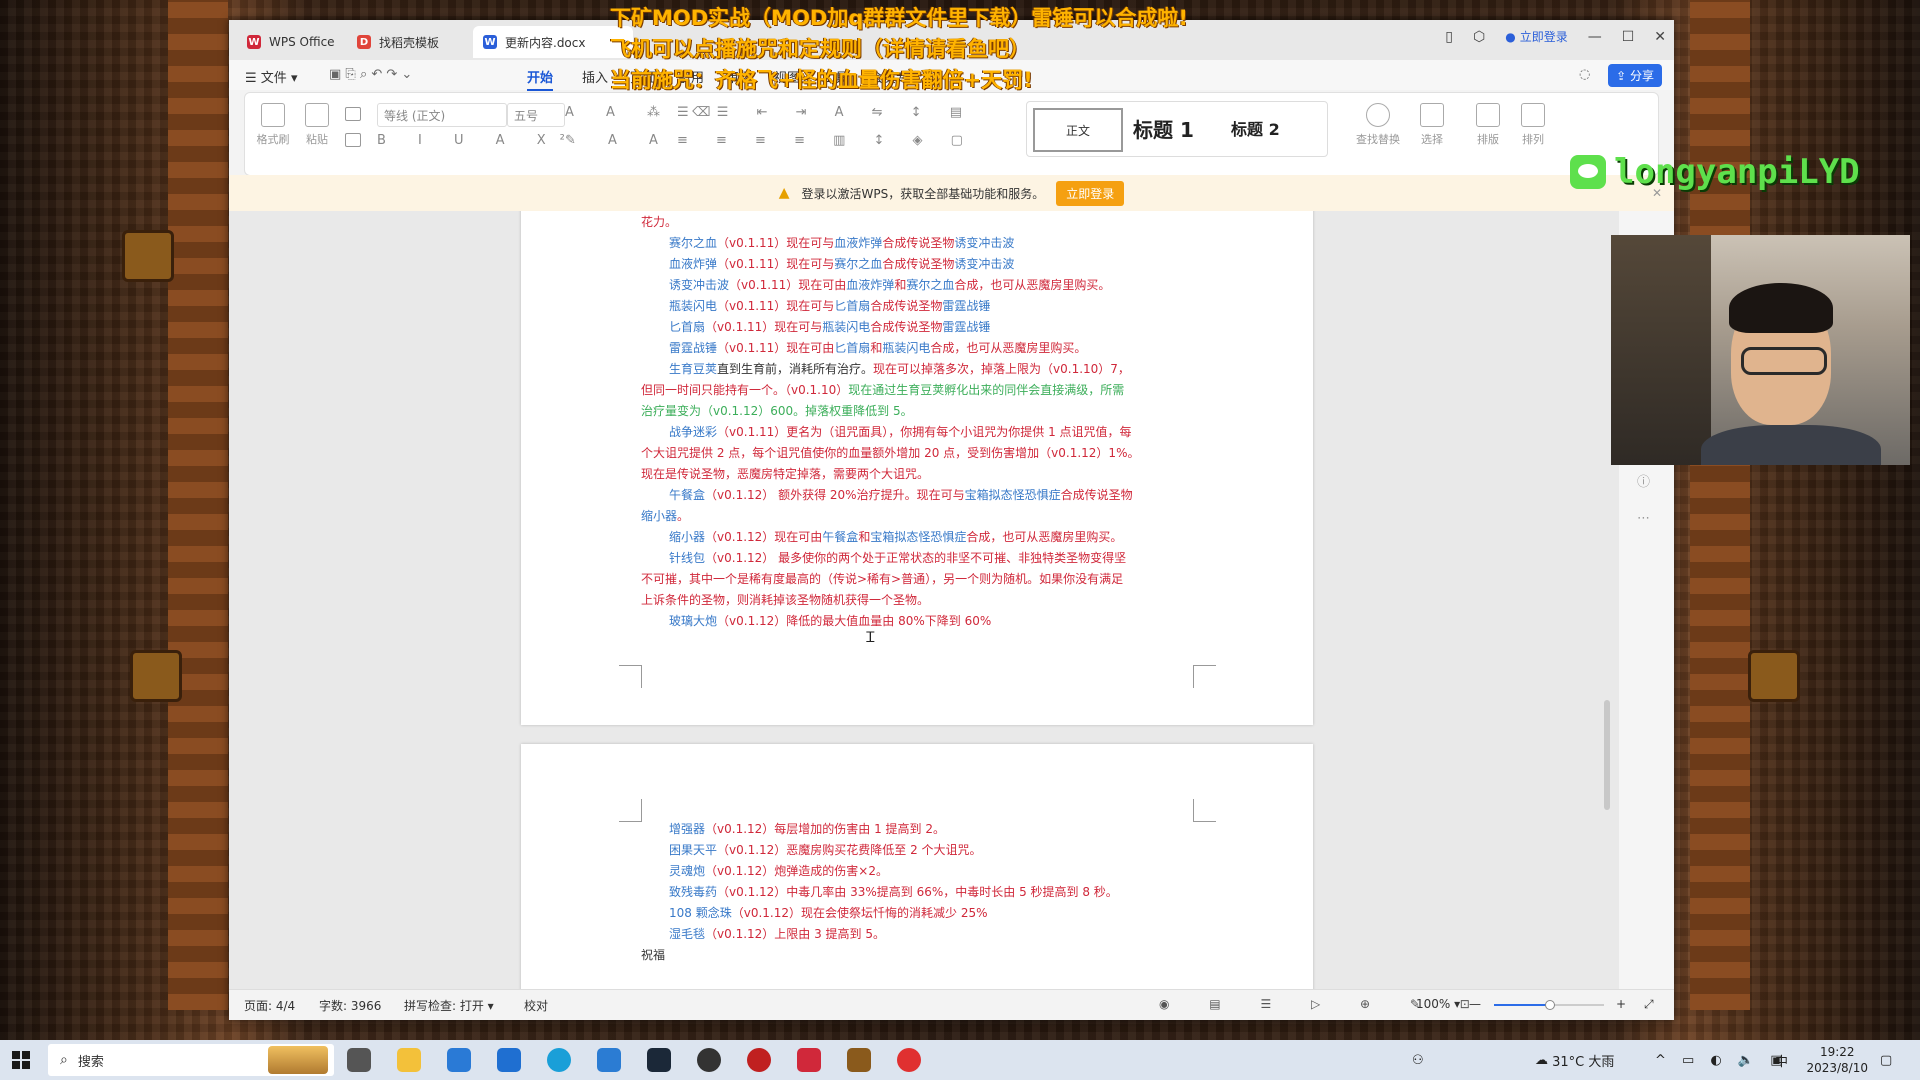  I want to click on tab-document: W 更新内容.docx, so click(553, 42).